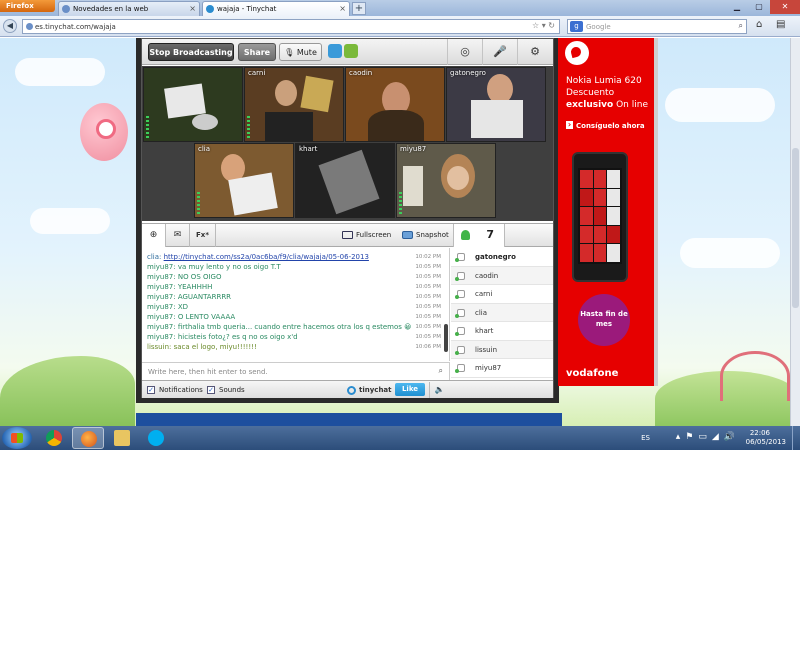  I want to click on chrome-icon, so click(54, 438).